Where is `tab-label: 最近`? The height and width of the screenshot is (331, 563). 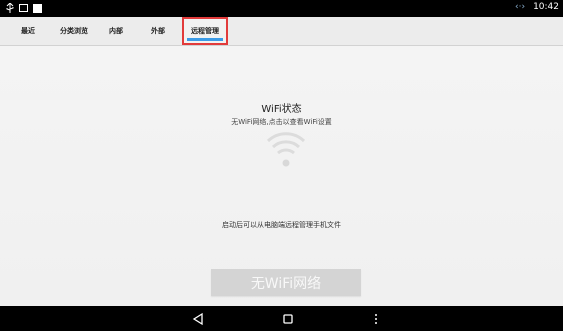
tab-label: 最近 is located at coordinates (28, 31).